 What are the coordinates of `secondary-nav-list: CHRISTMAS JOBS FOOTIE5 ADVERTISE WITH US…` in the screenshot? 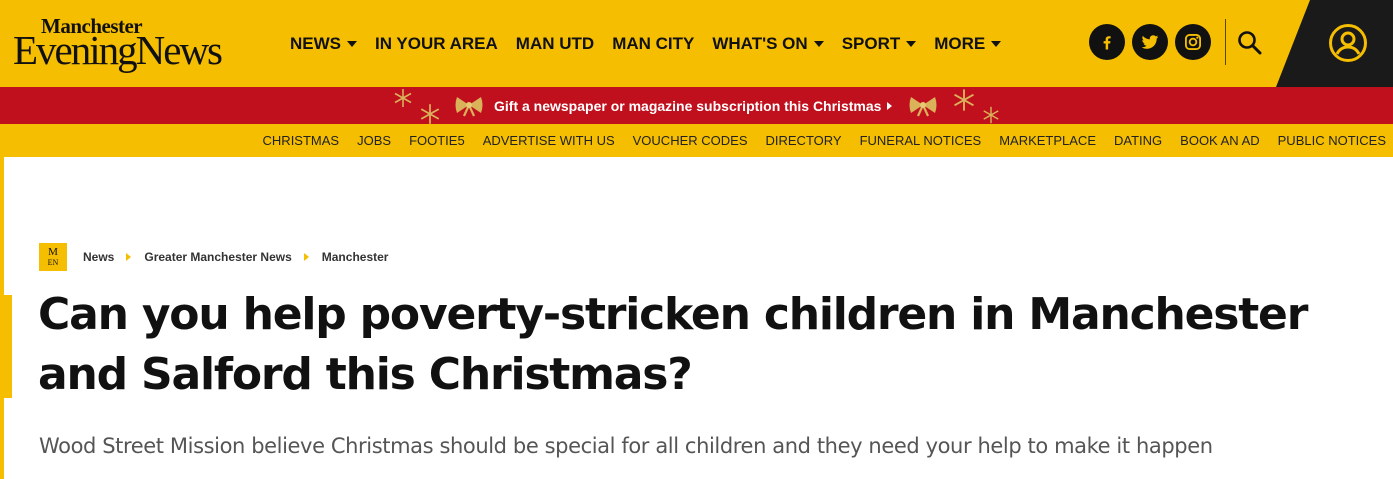 It's located at (815, 140).